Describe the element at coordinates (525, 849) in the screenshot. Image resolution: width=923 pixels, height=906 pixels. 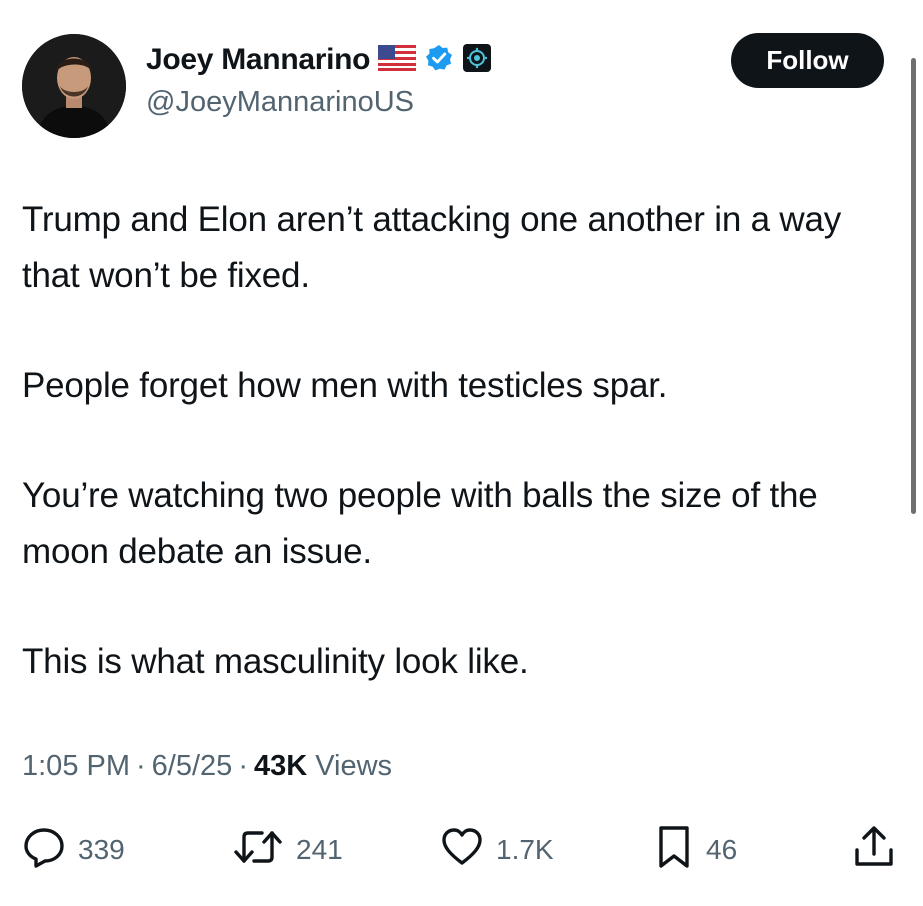
I see `like-count: 1.7K` at that location.